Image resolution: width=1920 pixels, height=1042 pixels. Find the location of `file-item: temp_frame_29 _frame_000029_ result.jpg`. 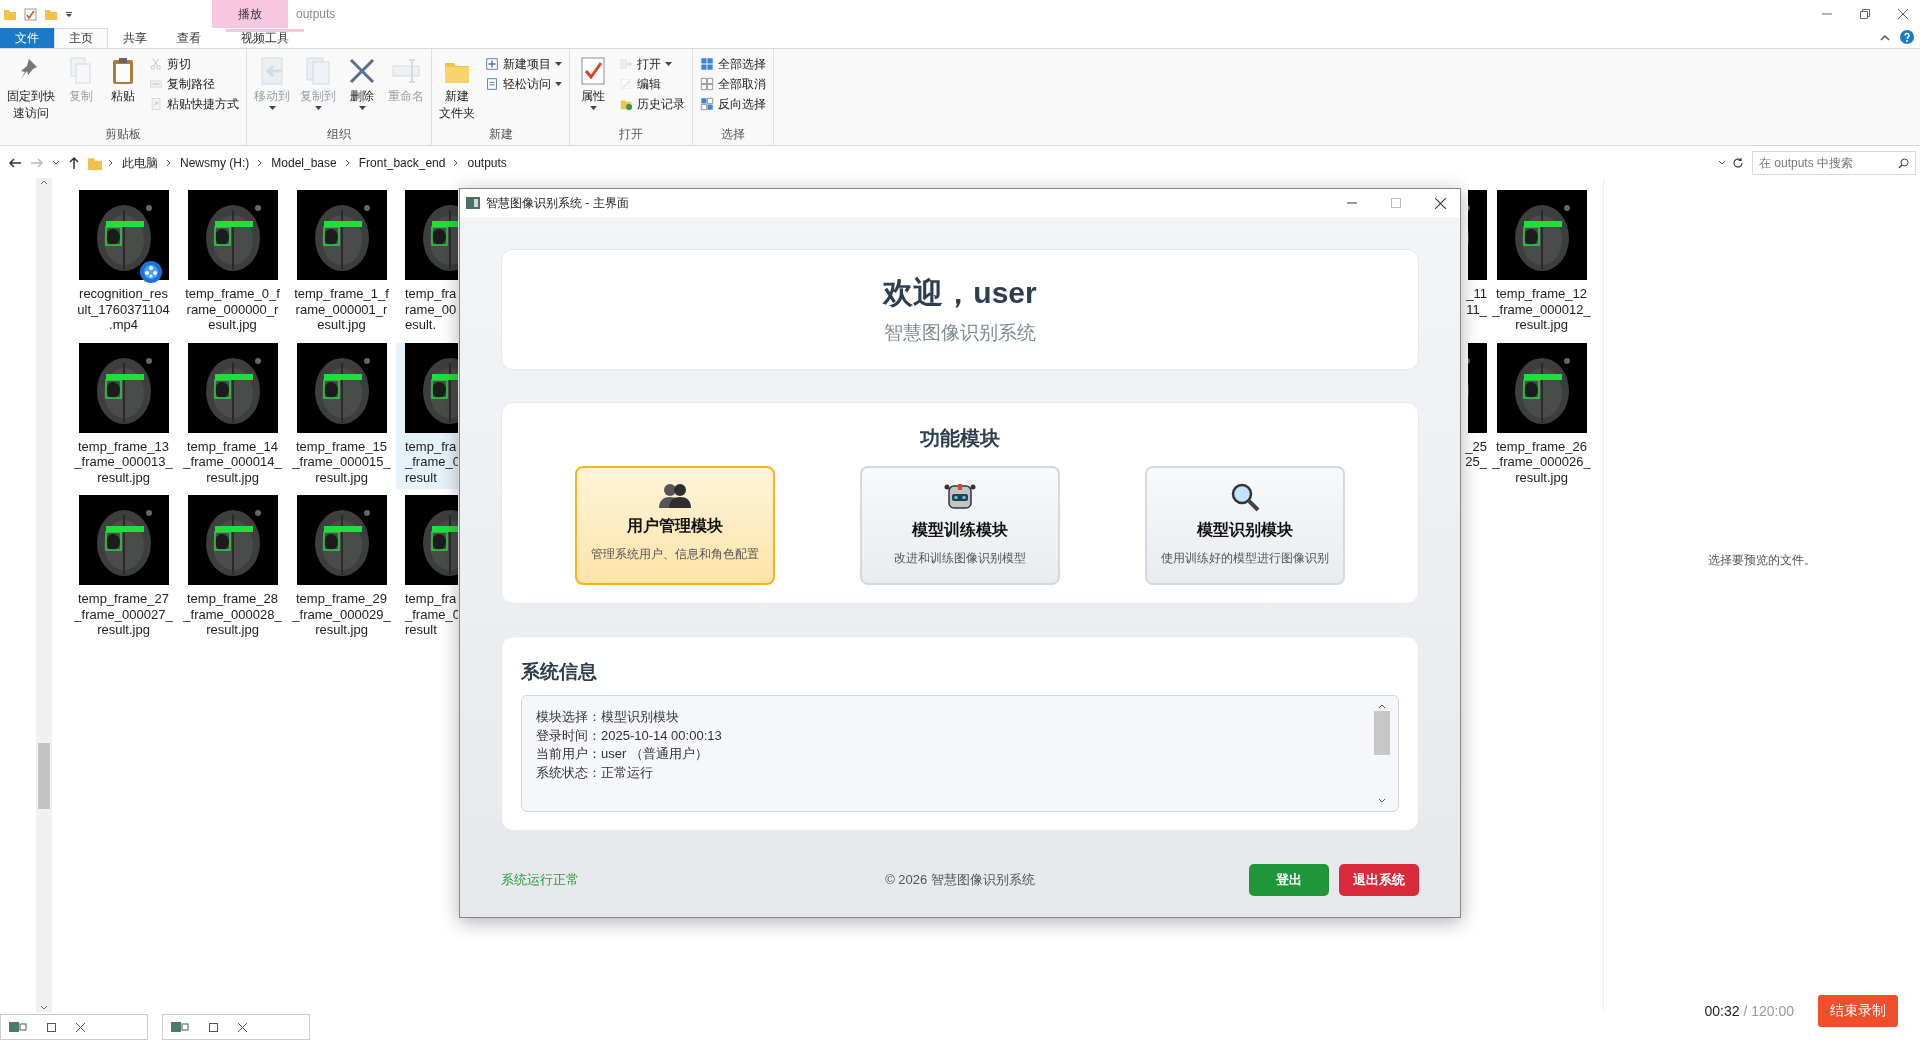

file-item: temp_frame_29 _frame_000029_ result.jpg is located at coordinates (341, 568).